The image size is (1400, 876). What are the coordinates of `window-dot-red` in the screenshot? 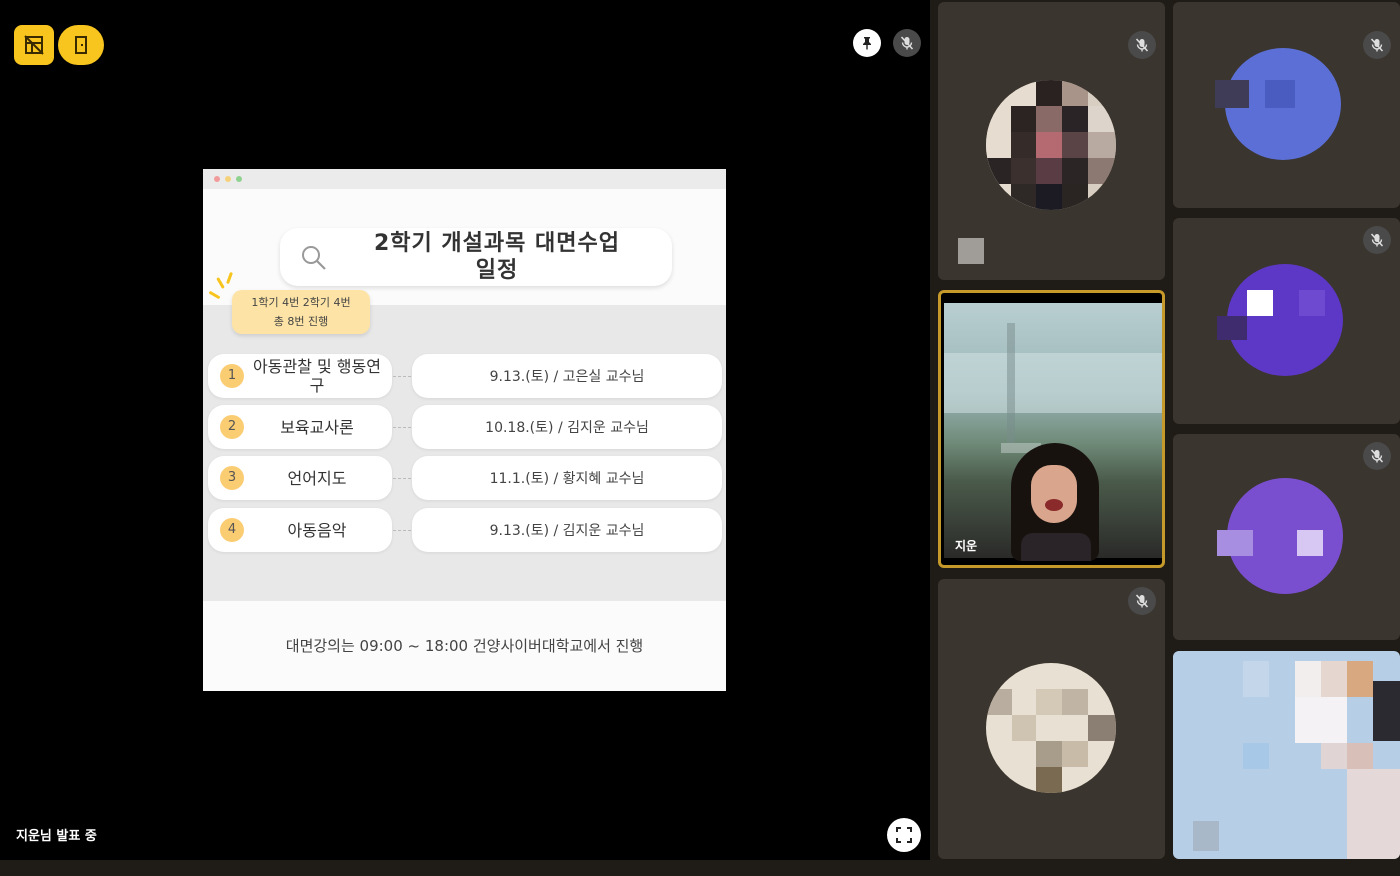 It's located at (217, 179).